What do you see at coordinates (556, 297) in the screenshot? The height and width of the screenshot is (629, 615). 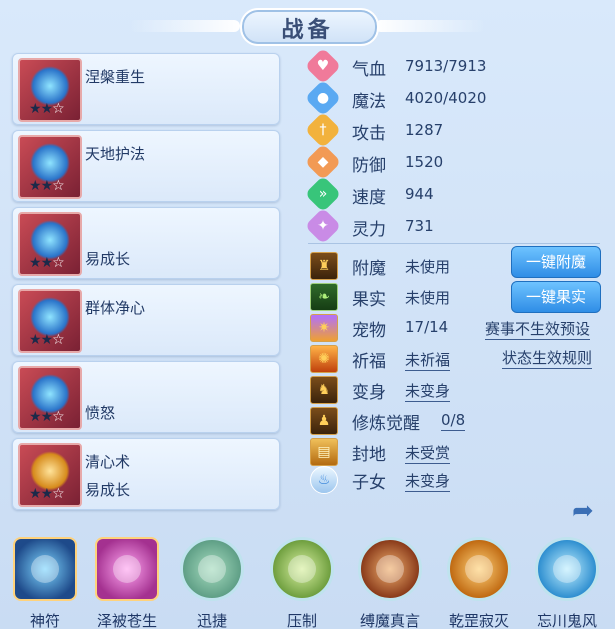 I see `one-click-fruit-button: 一键果实` at bounding box center [556, 297].